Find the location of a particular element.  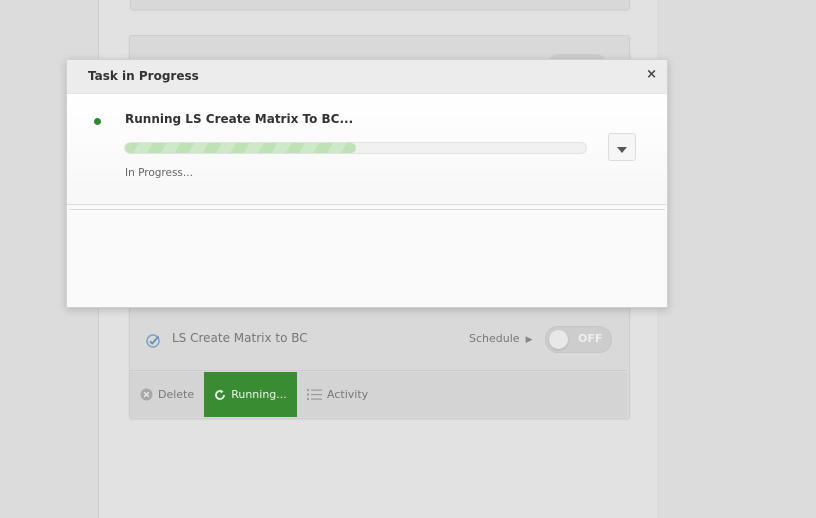

delete-button: Delete is located at coordinates (167, 394).